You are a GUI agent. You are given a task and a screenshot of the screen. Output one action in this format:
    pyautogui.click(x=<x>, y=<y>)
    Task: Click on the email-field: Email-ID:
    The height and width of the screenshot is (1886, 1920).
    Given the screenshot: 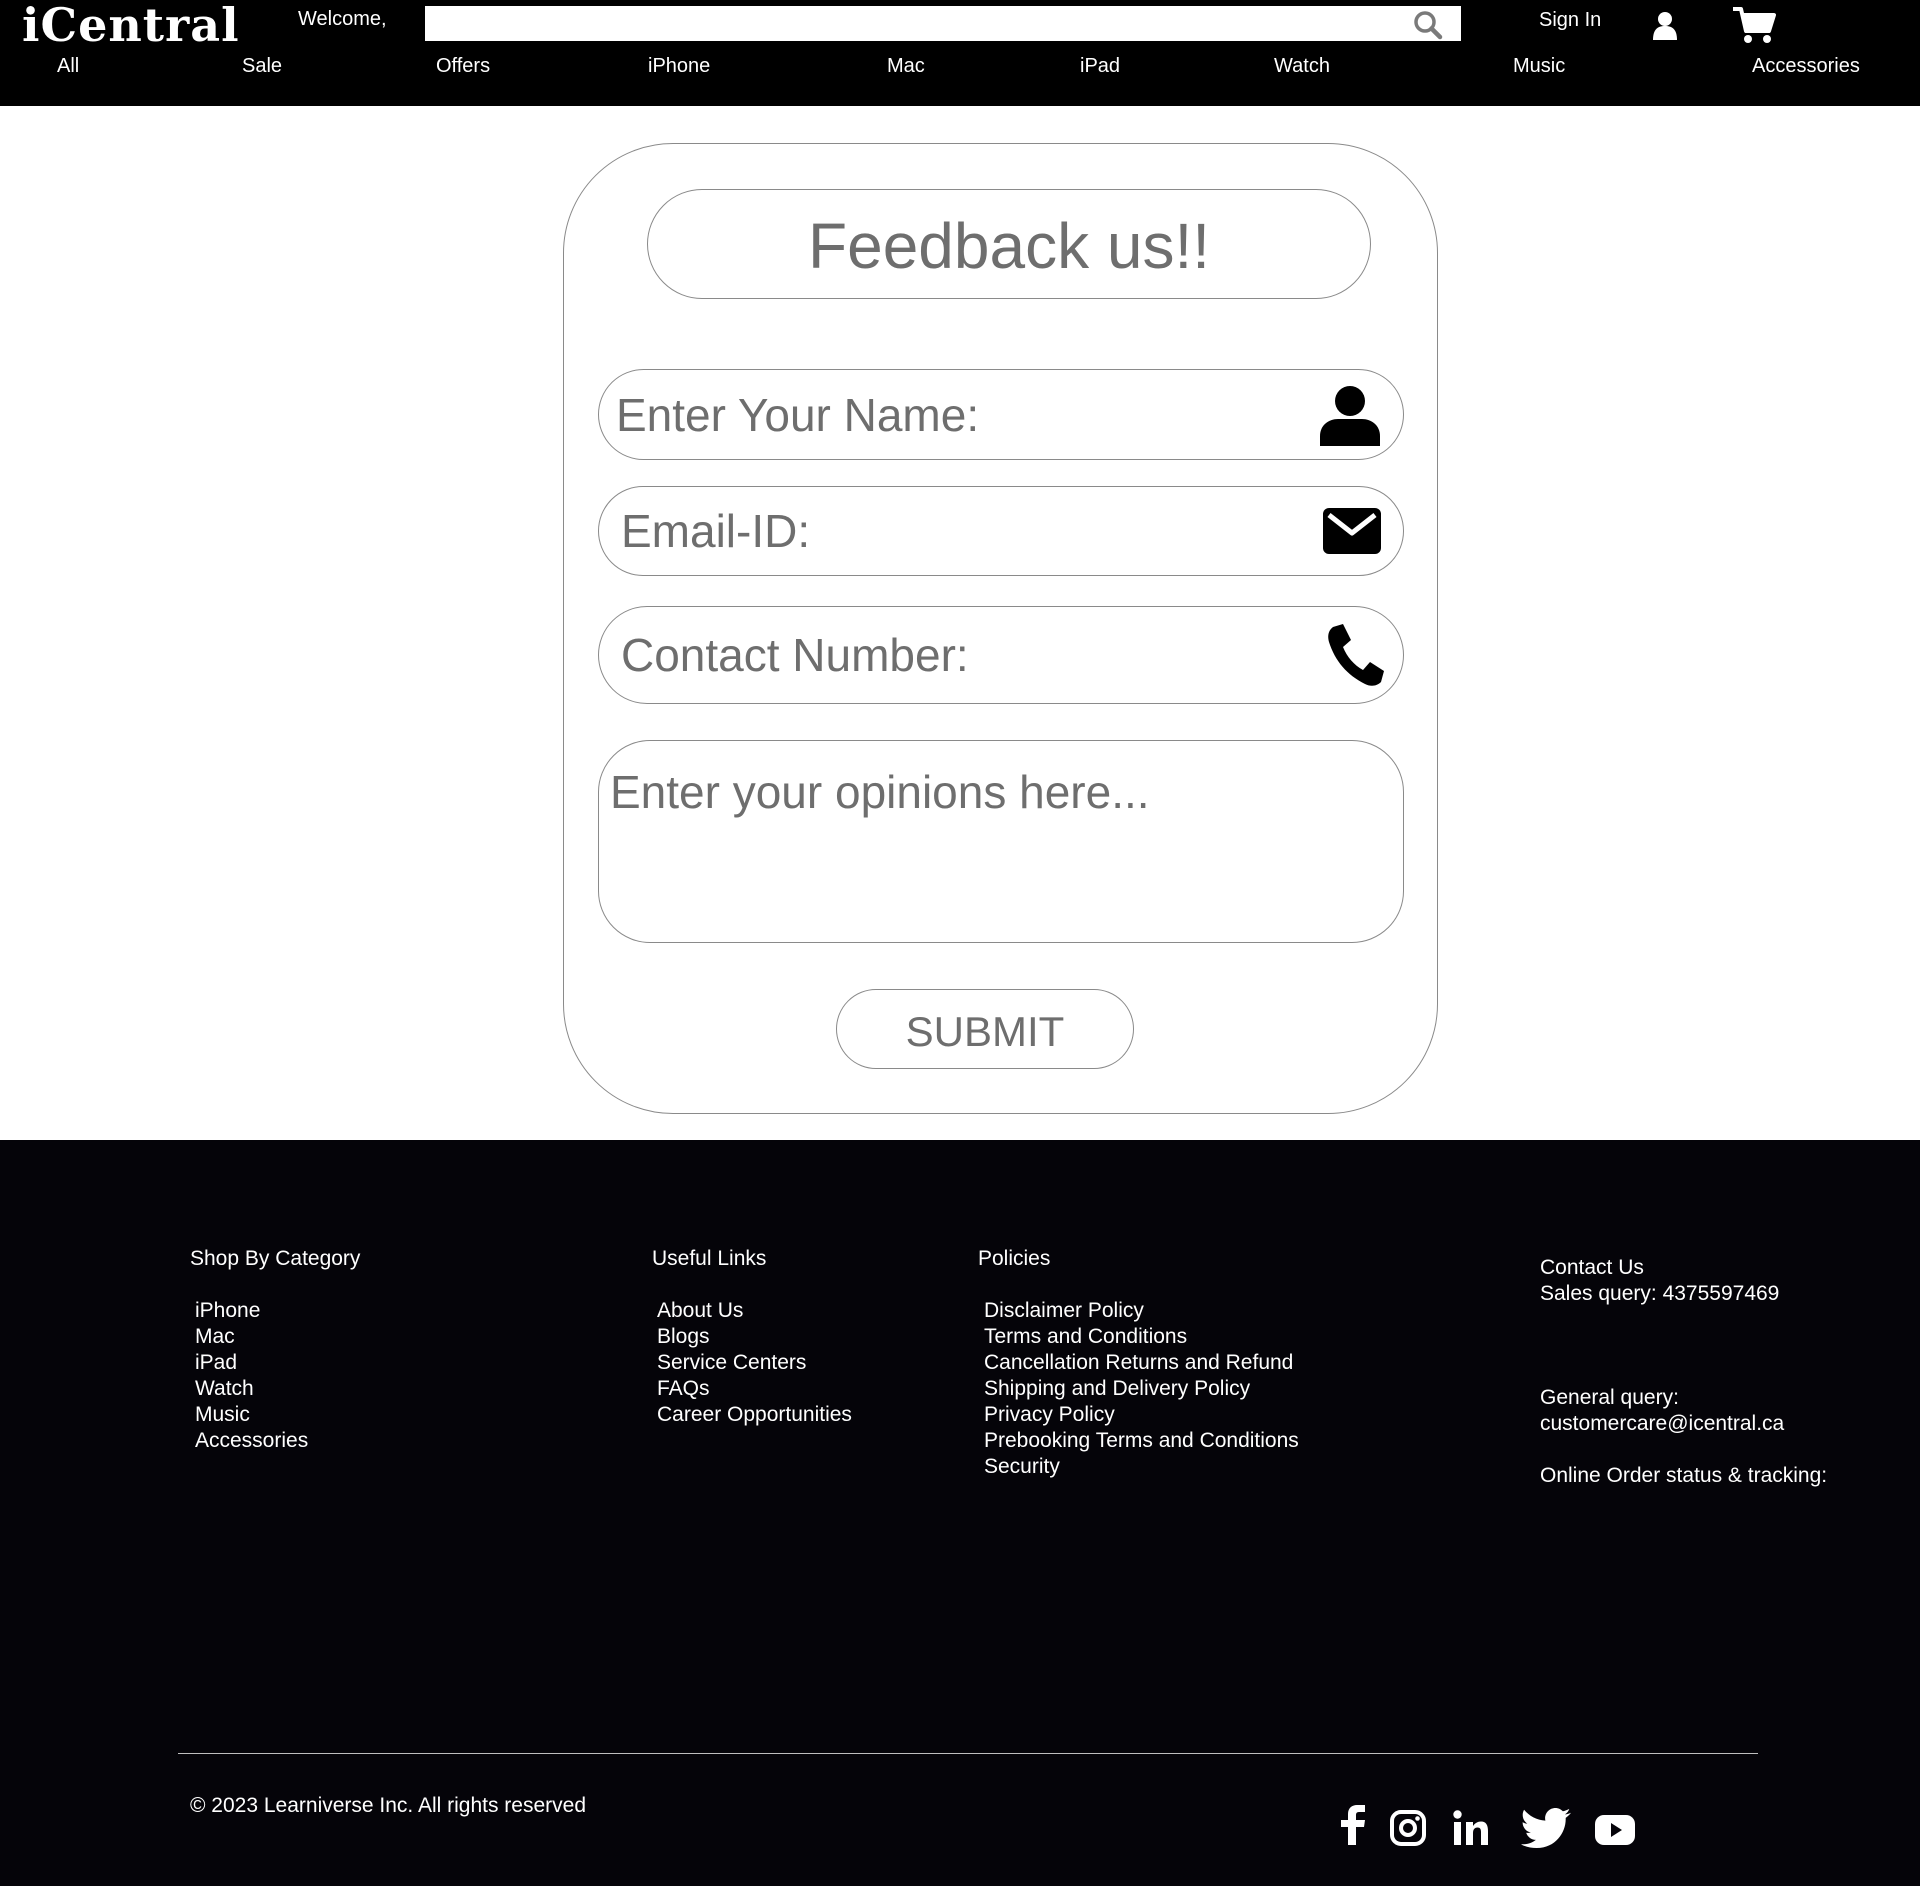 What is the action you would take?
    pyautogui.click(x=1001, y=531)
    